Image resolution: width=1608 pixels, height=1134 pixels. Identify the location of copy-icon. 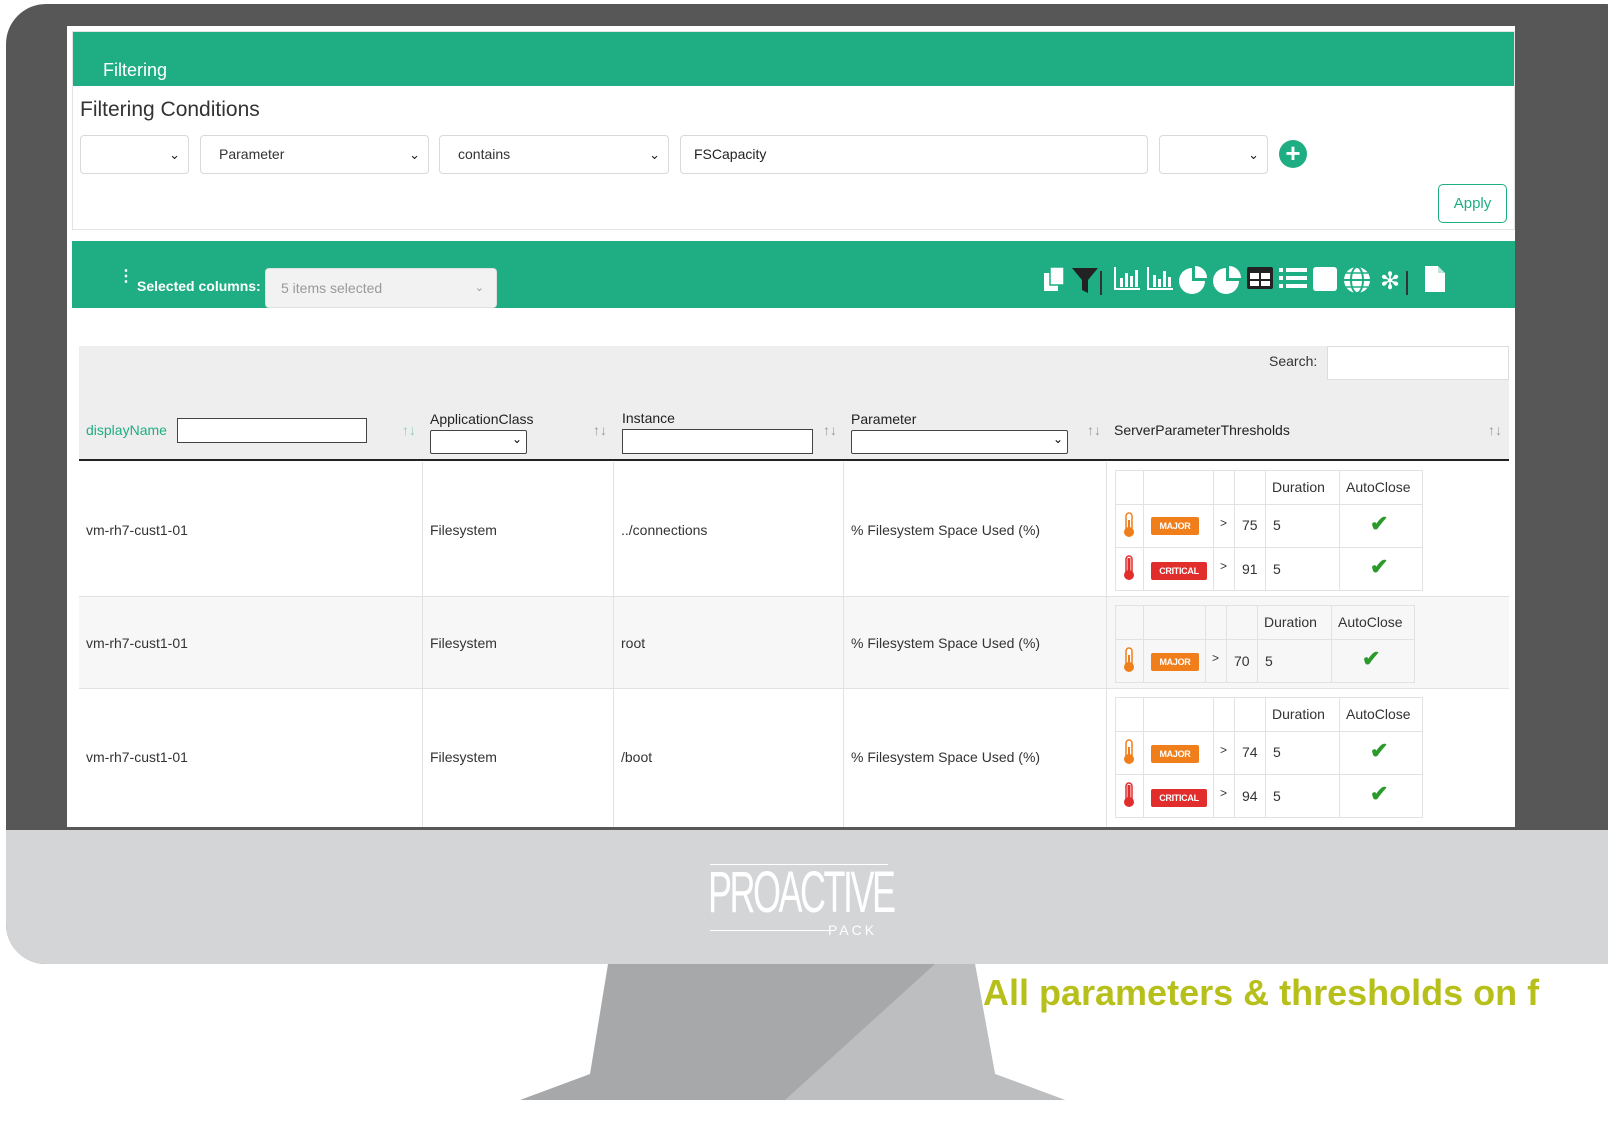
(1055, 282).